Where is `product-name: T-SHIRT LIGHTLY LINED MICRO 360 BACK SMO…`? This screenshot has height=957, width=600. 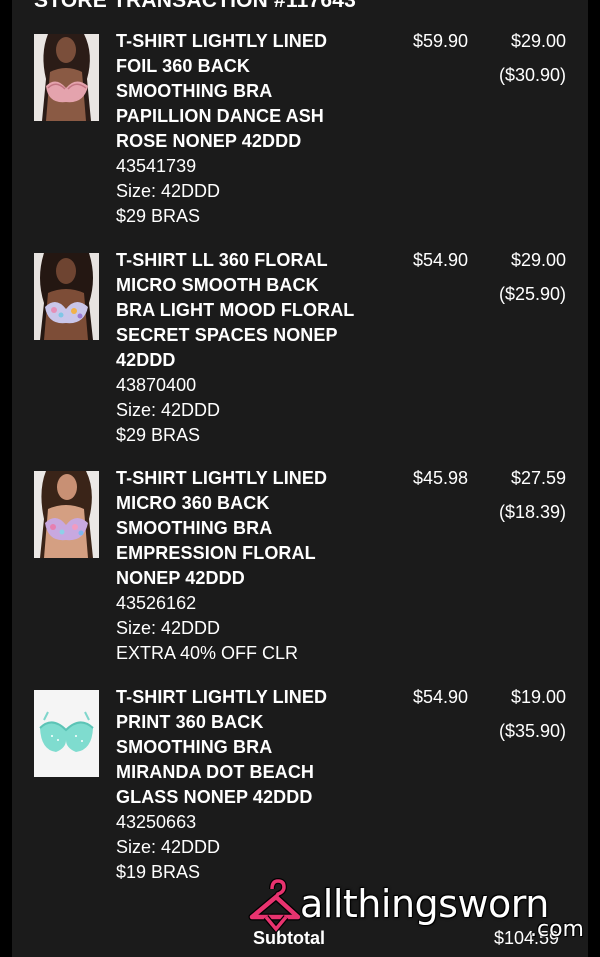 product-name: T-SHIRT LIGHTLY LINED MICRO 360 BACK SMO… is located at coordinates (251, 528).